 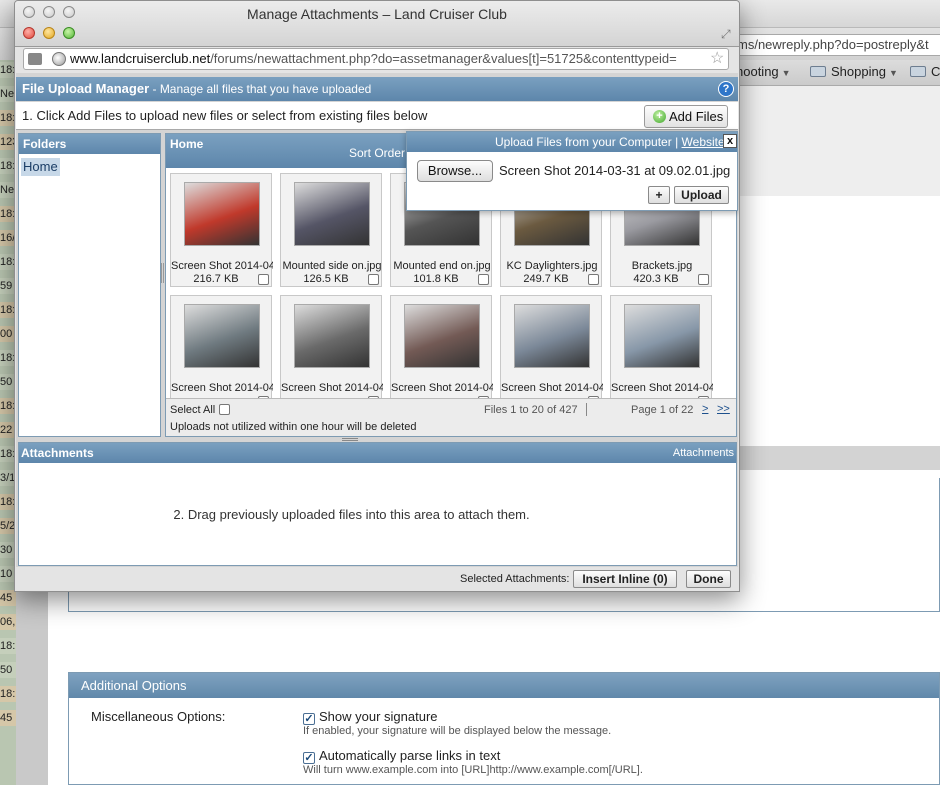 I want to click on bookmark-folder: Shopping ▼, so click(x=854, y=71).